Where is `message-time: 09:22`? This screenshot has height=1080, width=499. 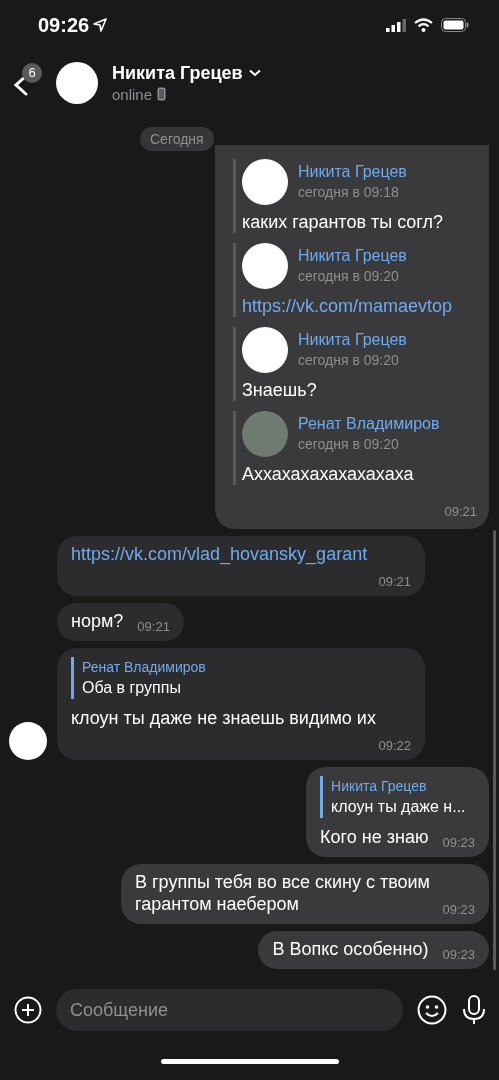 message-time: 09:22 is located at coordinates (394, 746).